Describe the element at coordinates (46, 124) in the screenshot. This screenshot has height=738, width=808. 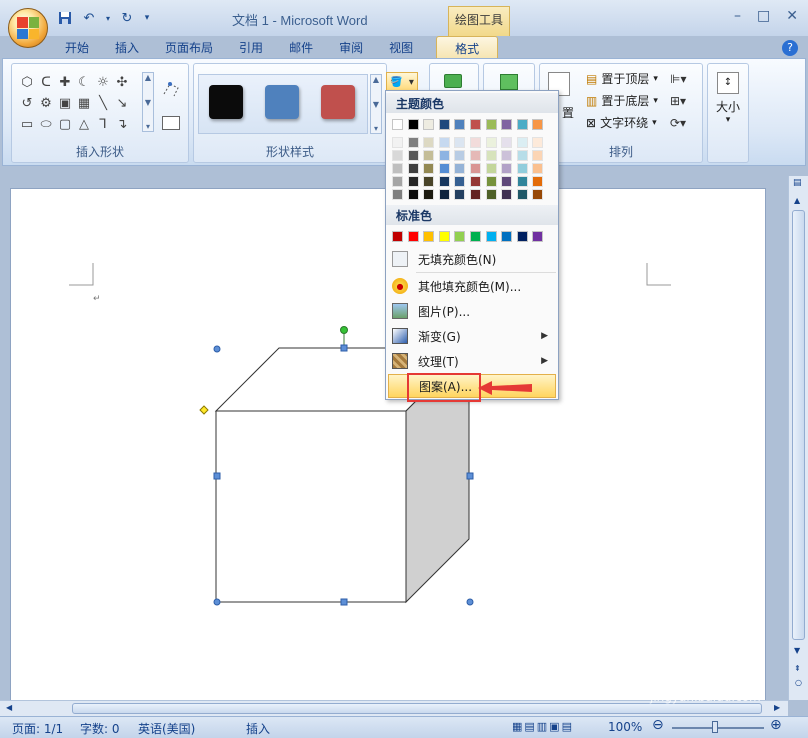
I see `oval-shape-icon: ⬭` at that location.